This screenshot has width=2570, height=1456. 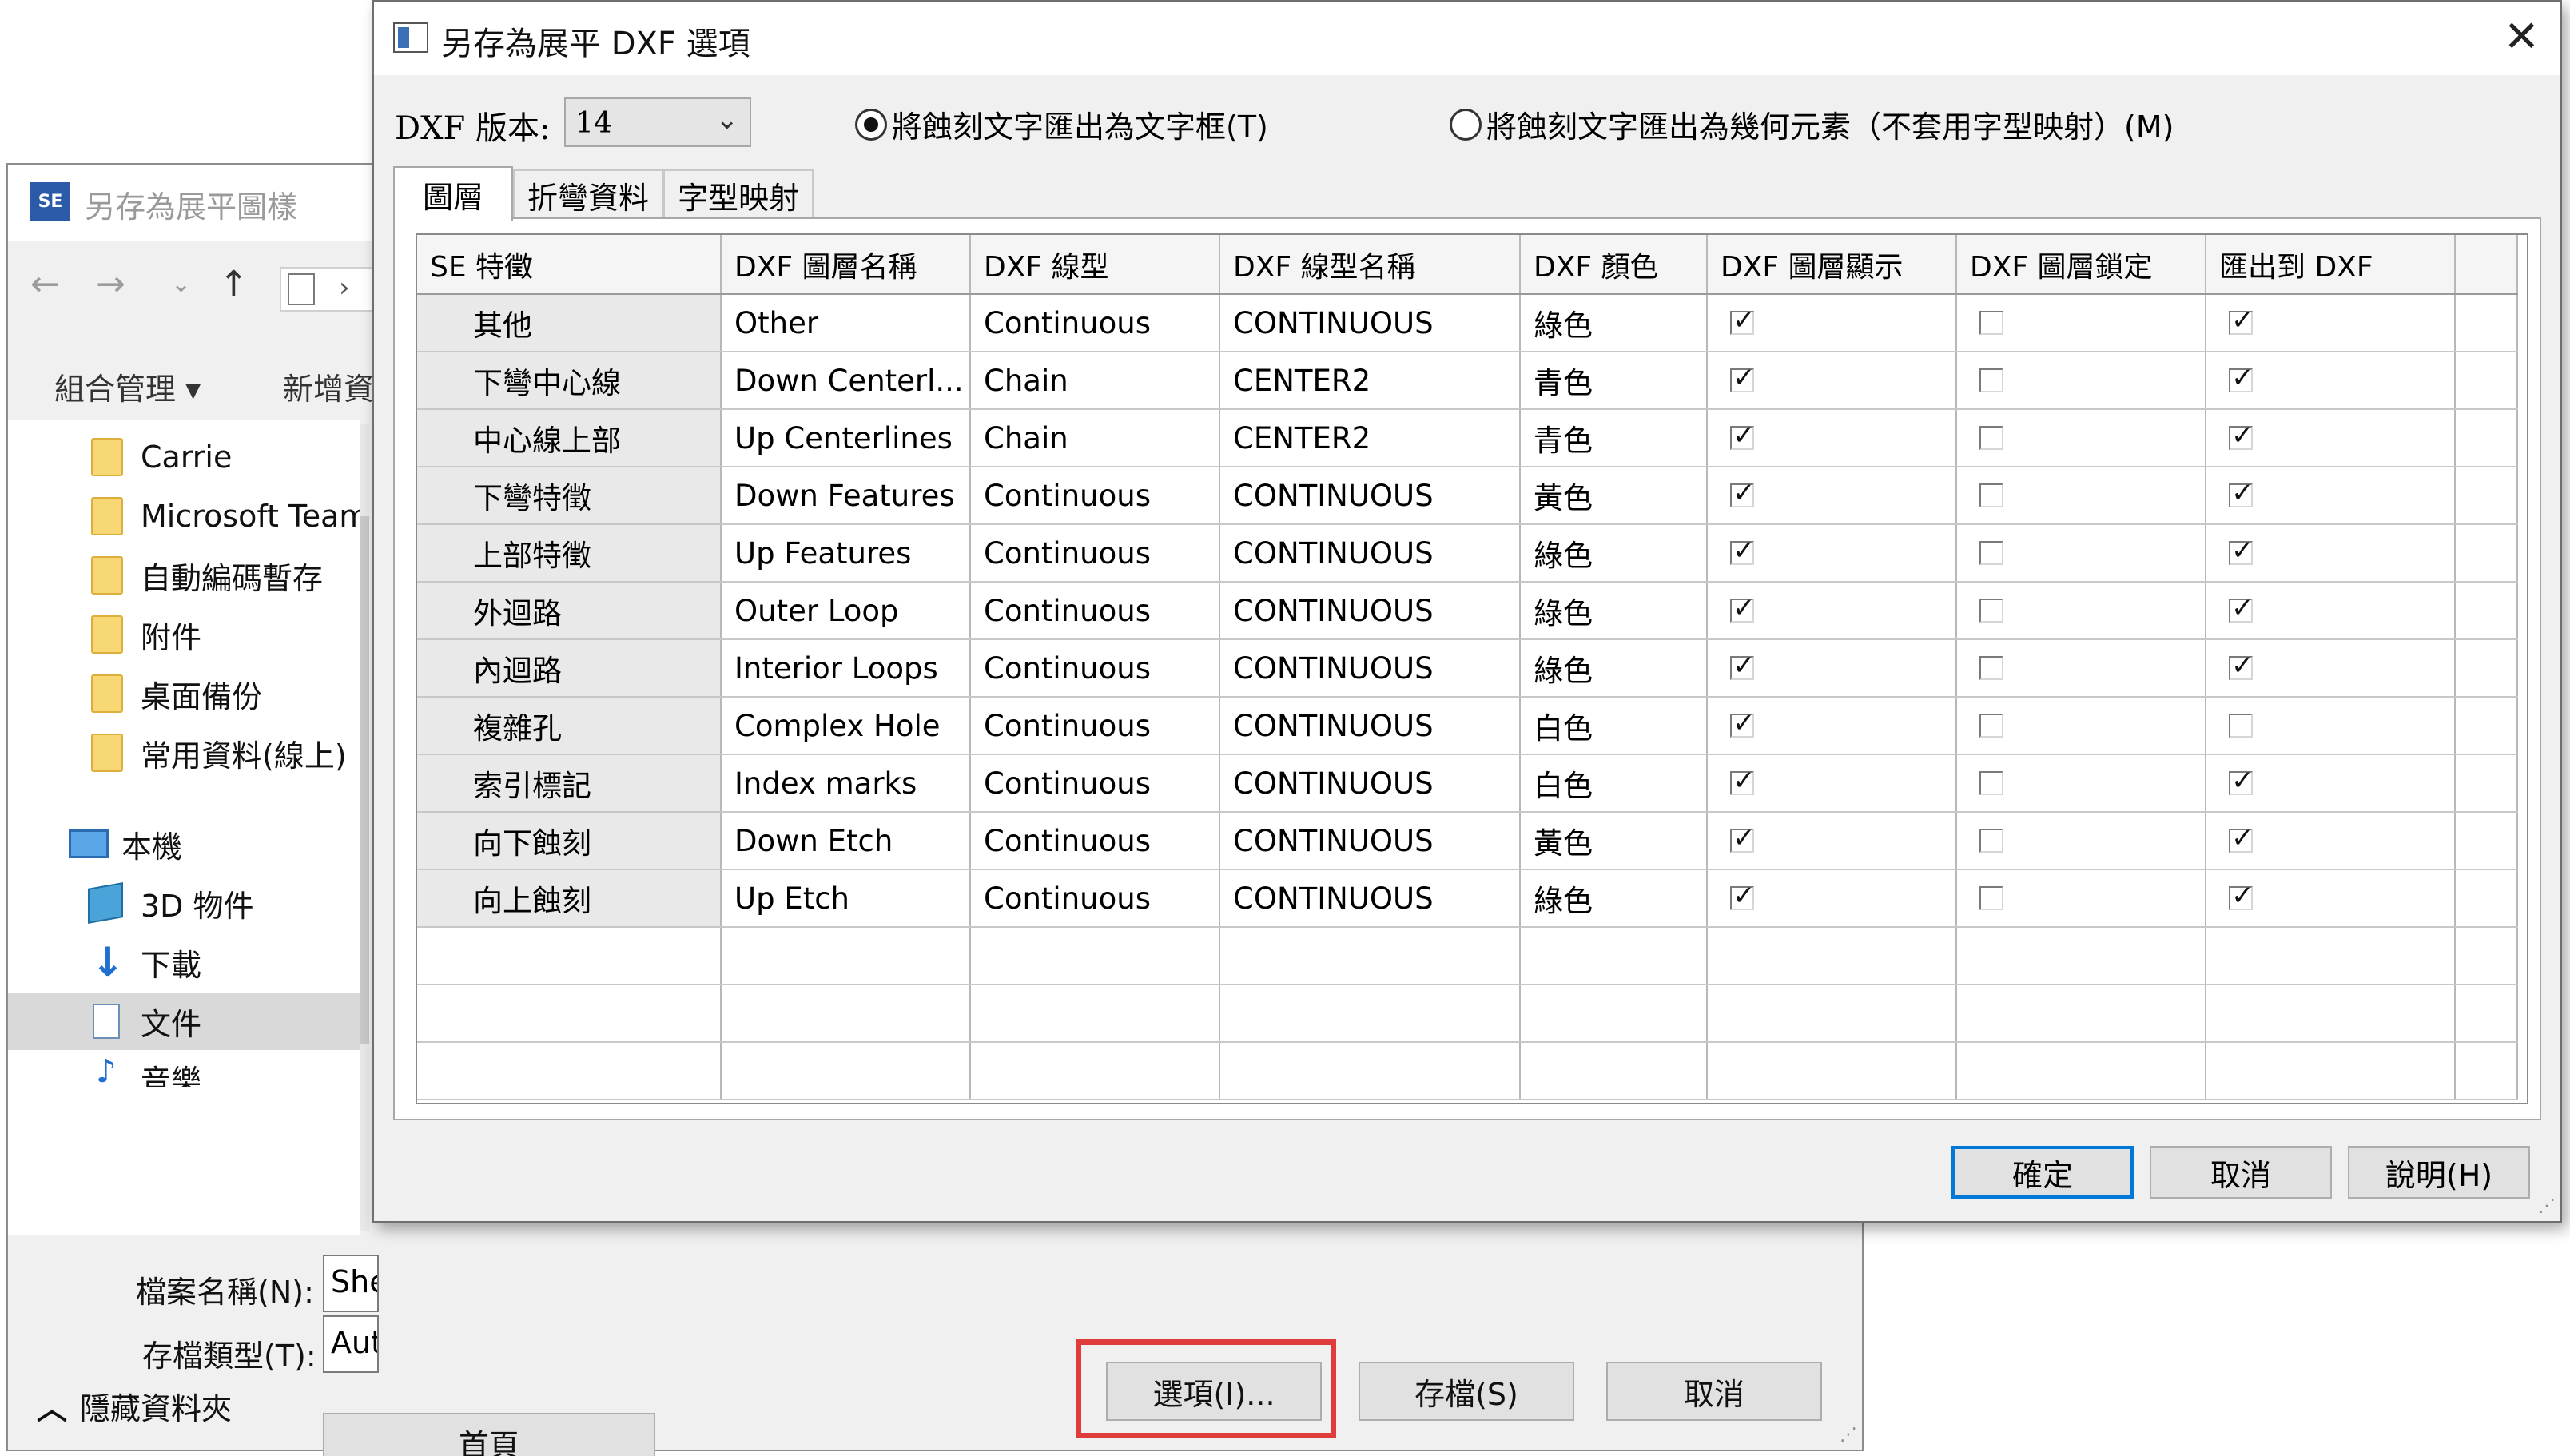 What do you see at coordinates (846, 841) in the screenshot?
I see `cell-layer: Down Etch` at bounding box center [846, 841].